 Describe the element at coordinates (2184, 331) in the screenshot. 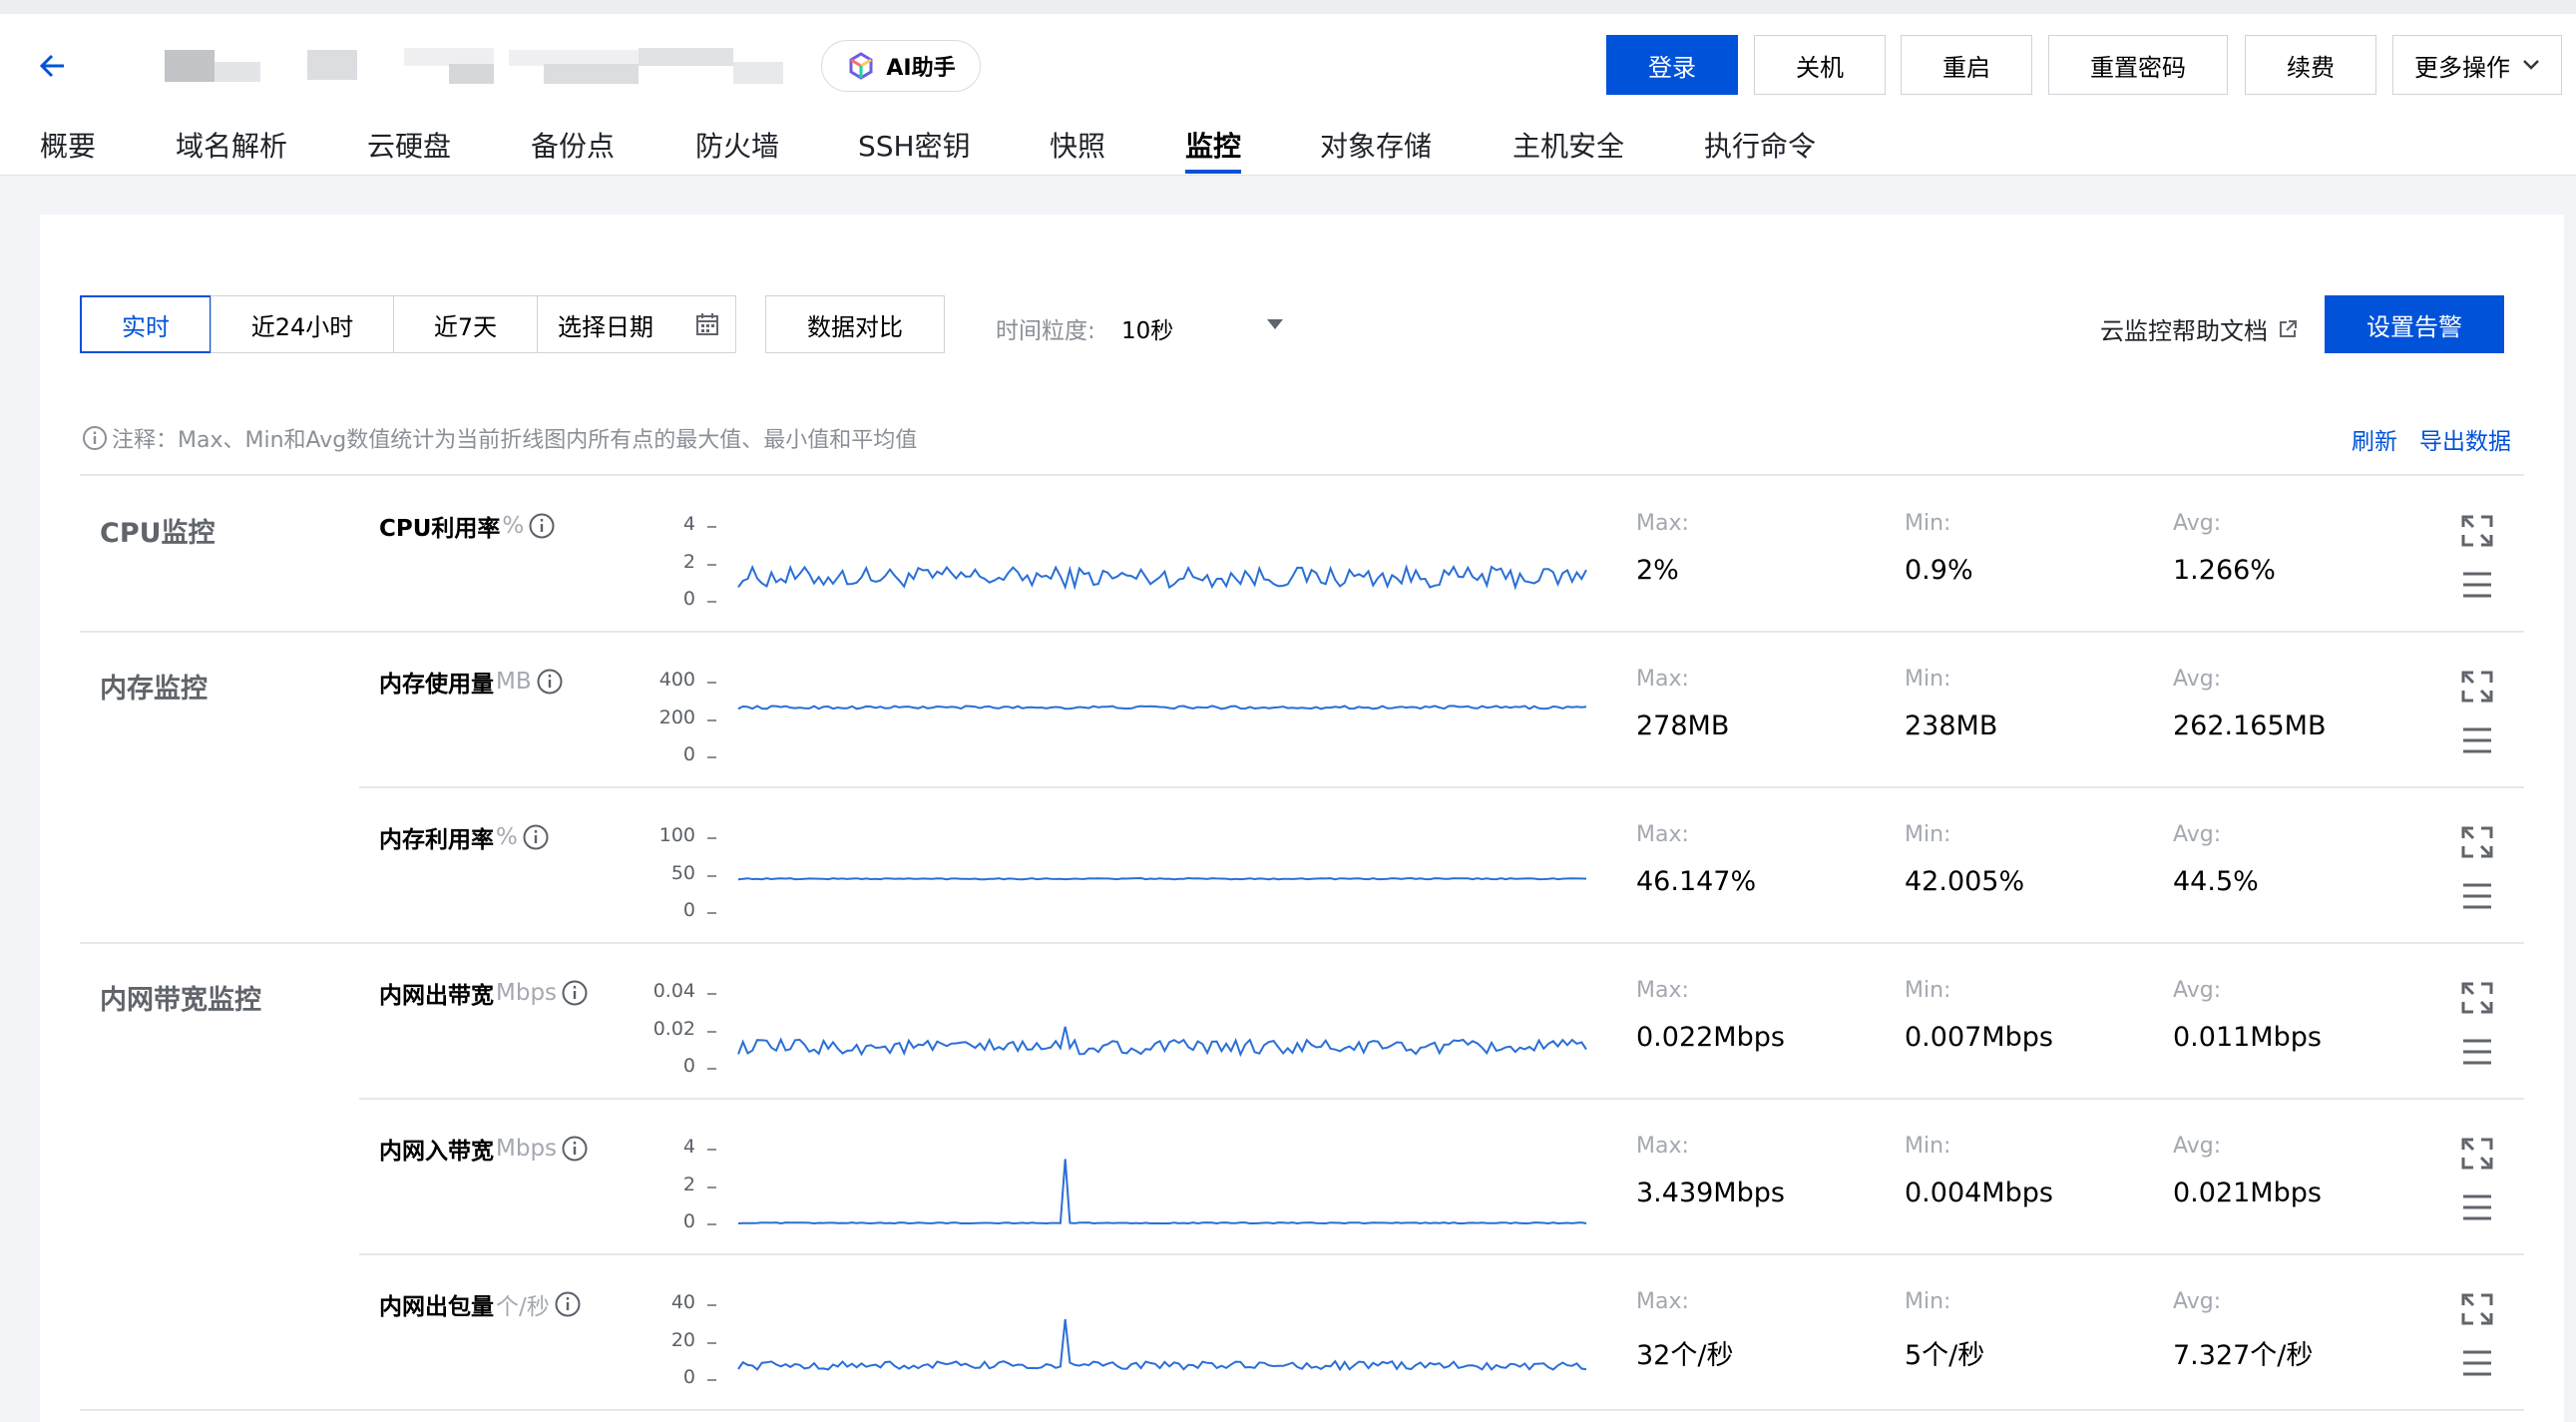

I see `help-doc-label: 云监控帮助文档` at that location.